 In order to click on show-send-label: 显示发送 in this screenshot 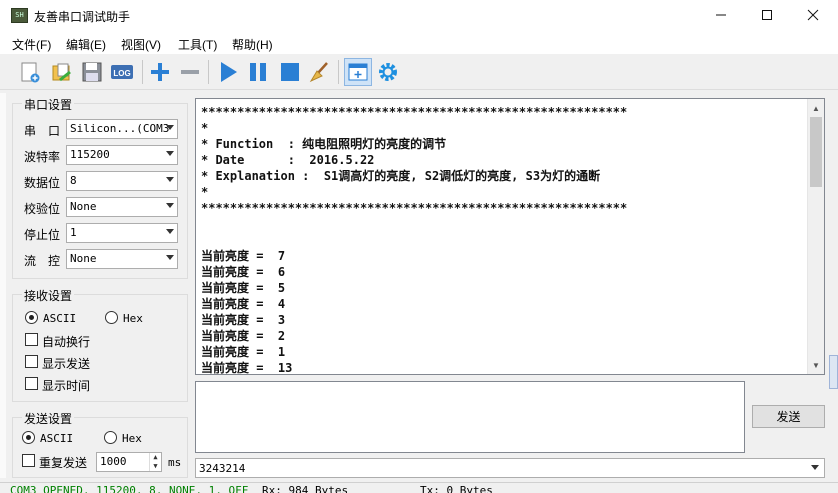, I will do `click(66, 364)`.